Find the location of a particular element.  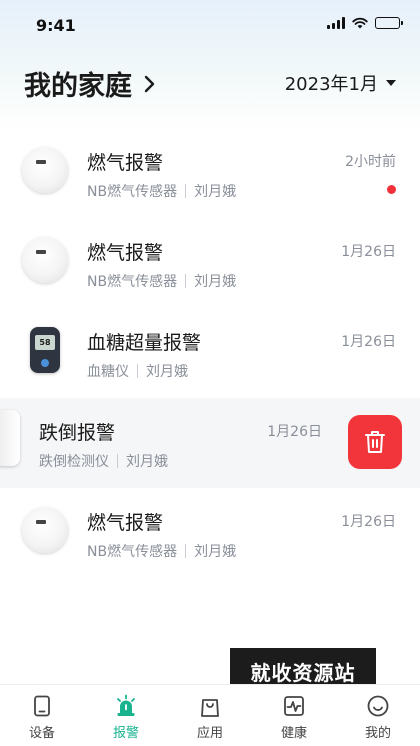

status-time: 9:41 is located at coordinates (56, 25).